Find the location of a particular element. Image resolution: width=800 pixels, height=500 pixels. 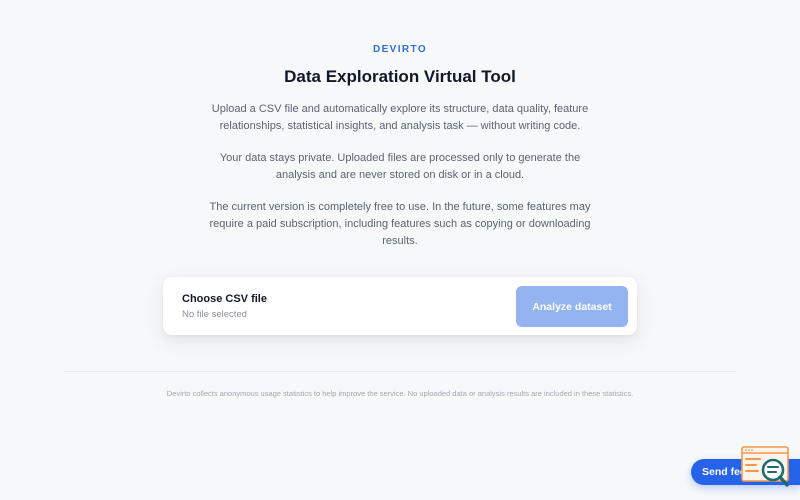

magnifier-chart-icon is located at coordinates (766, 469).